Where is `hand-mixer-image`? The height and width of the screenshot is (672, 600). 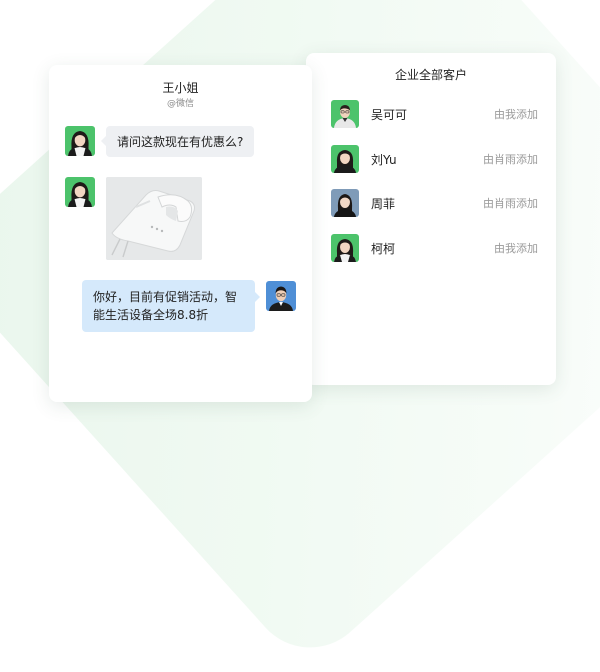 hand-mixer-image is located at coordinates (154, 218).